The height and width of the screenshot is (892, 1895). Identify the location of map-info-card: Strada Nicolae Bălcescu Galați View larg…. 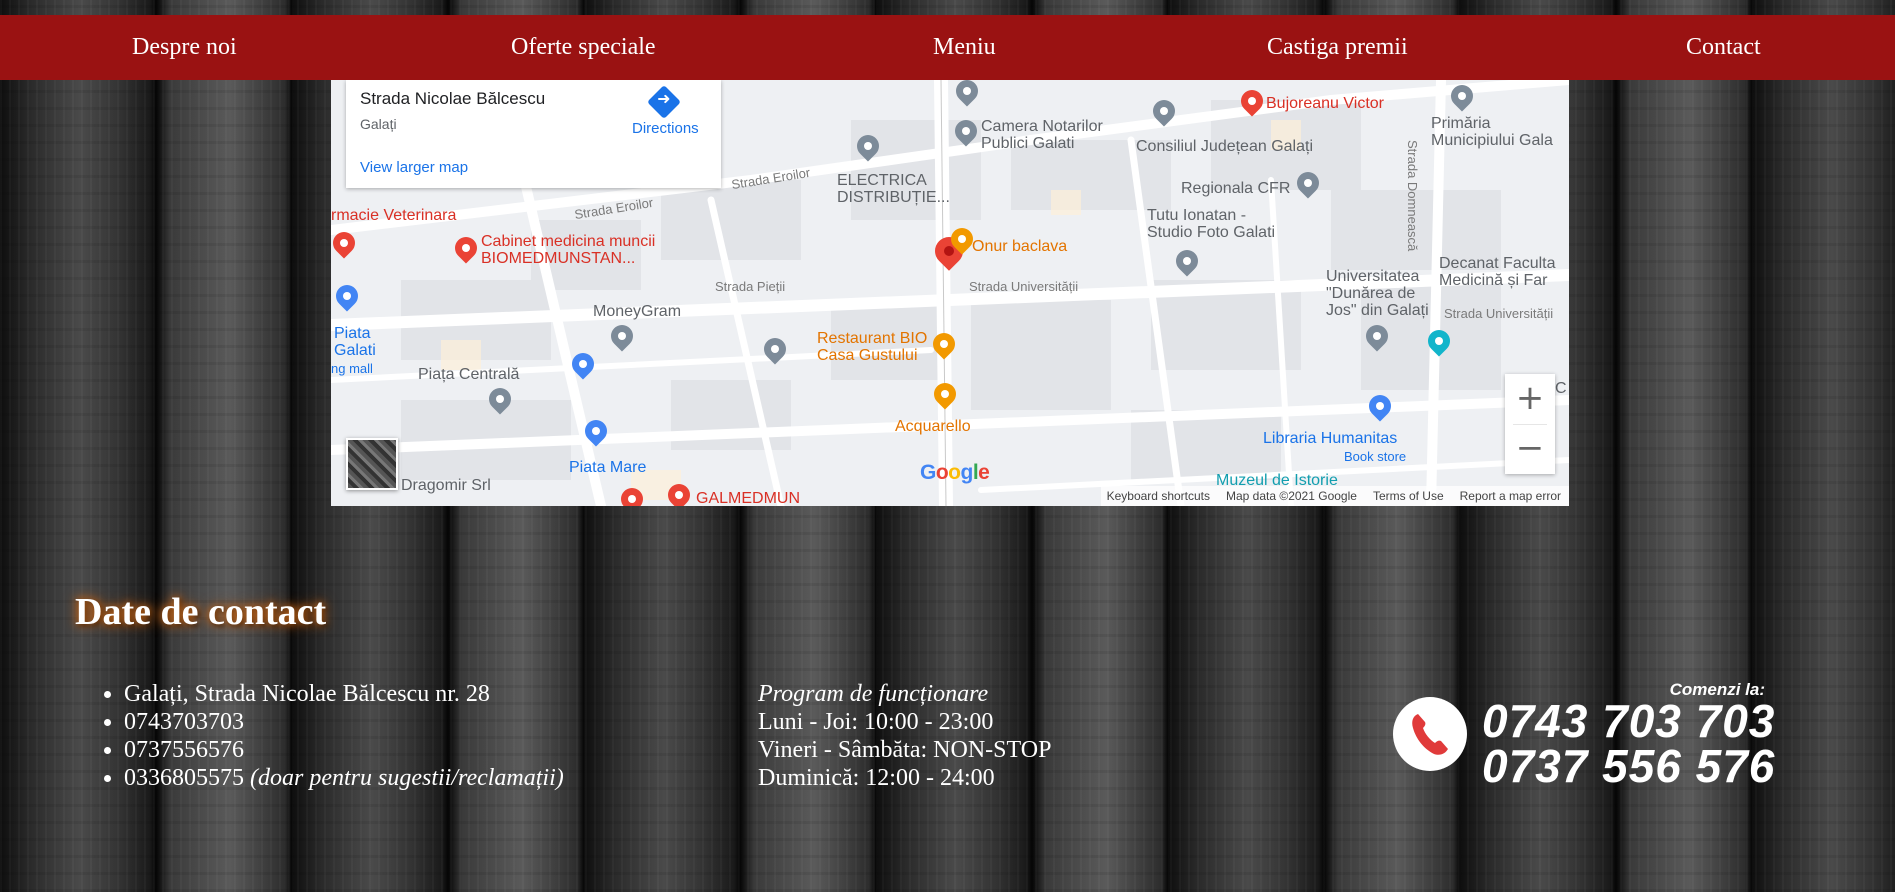
(533, 134).